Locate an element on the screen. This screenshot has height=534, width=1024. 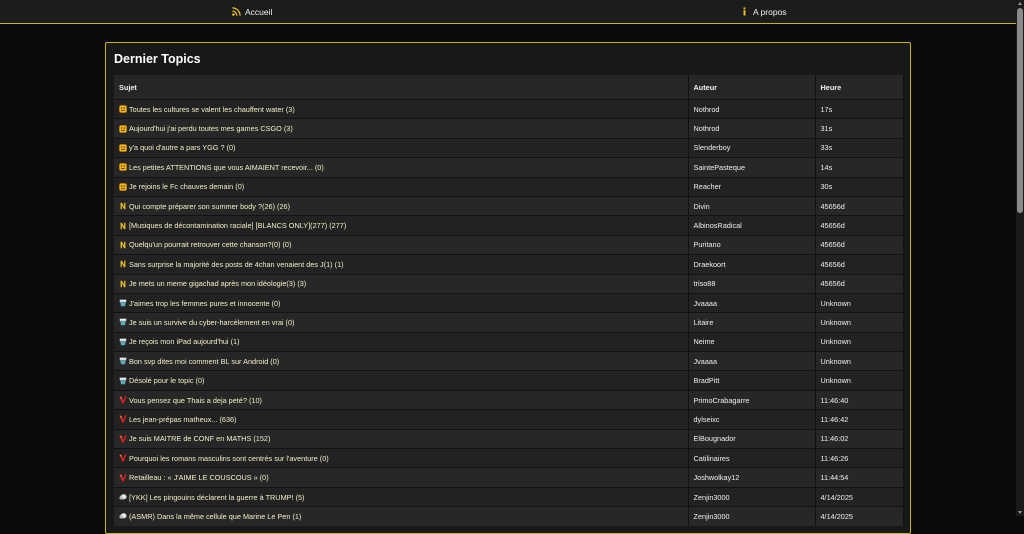
column-header-subject: Sujet is located at coordinates (401, 87).